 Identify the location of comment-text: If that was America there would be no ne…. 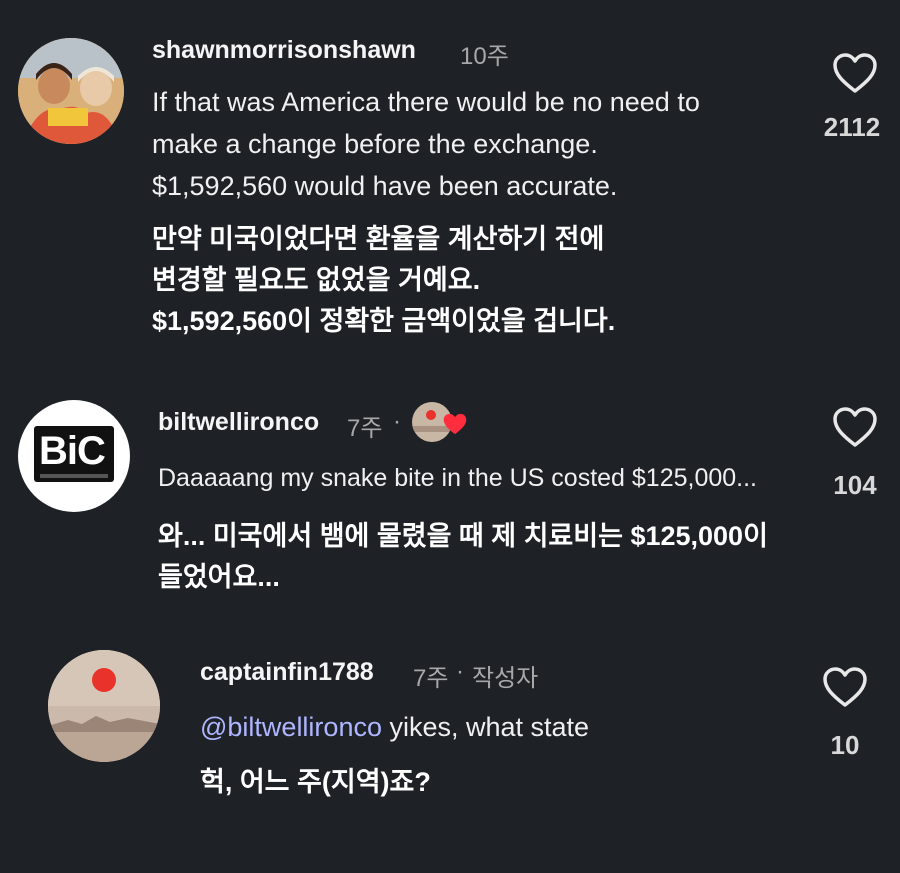
(426, 144).